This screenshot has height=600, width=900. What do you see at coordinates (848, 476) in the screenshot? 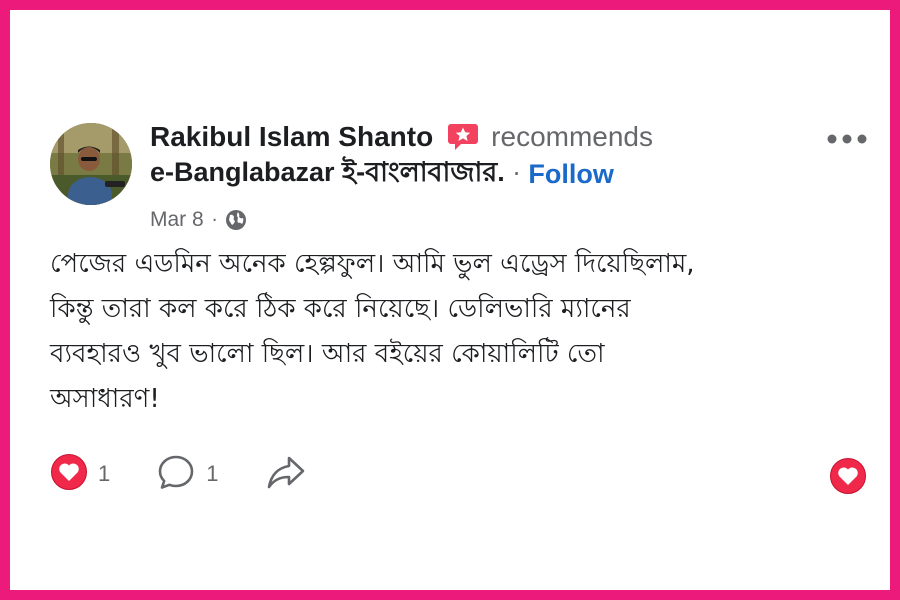
I see `love-button-icon` at bounding box center [848, 476].